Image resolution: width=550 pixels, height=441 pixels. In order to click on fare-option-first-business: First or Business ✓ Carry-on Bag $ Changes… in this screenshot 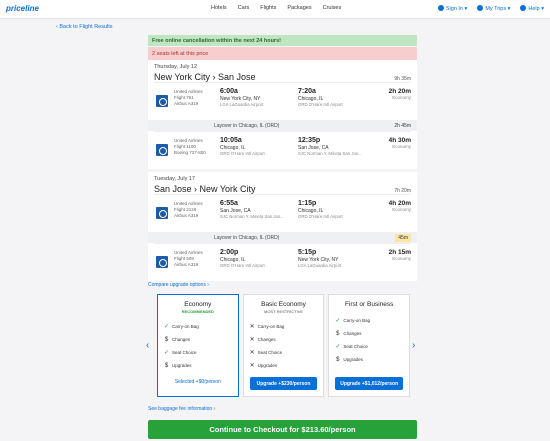, I will do `click(369, 345)`.